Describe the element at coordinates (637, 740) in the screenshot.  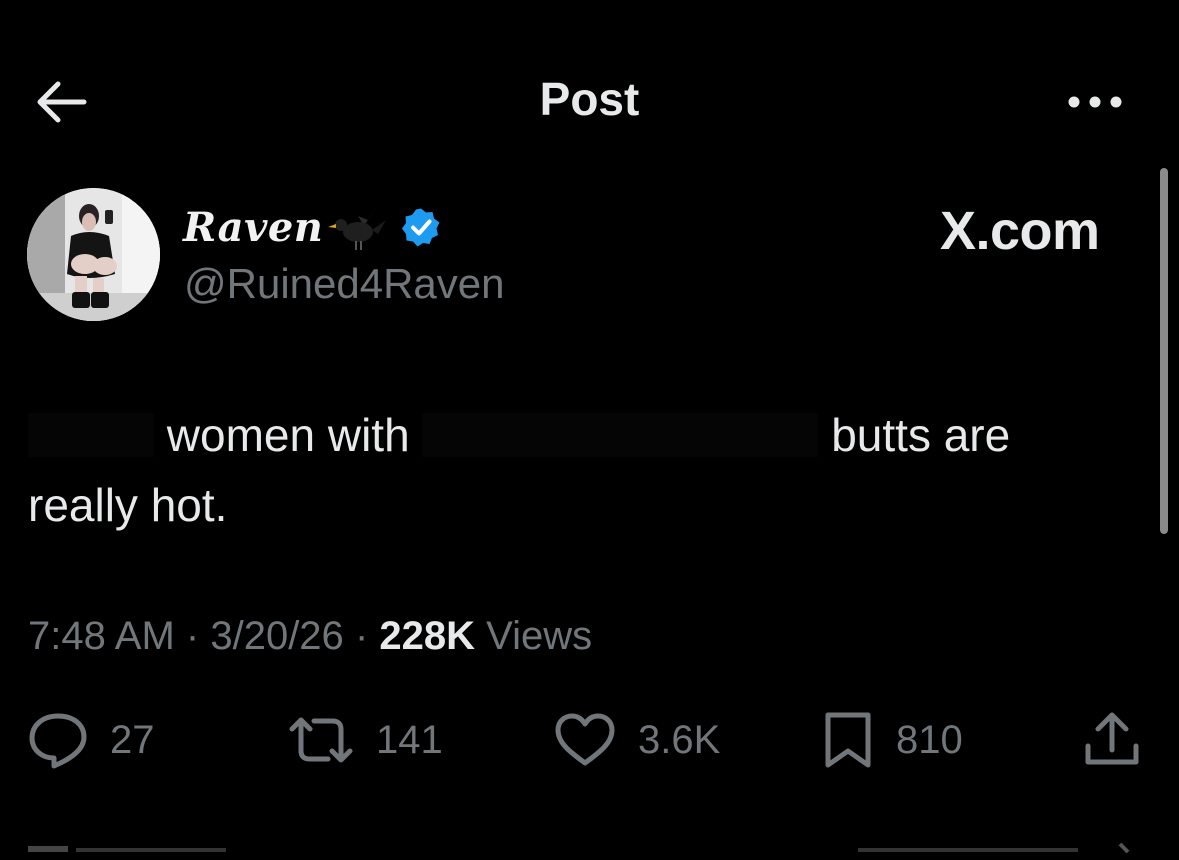
I see `like-button: 3.6K` at that location.